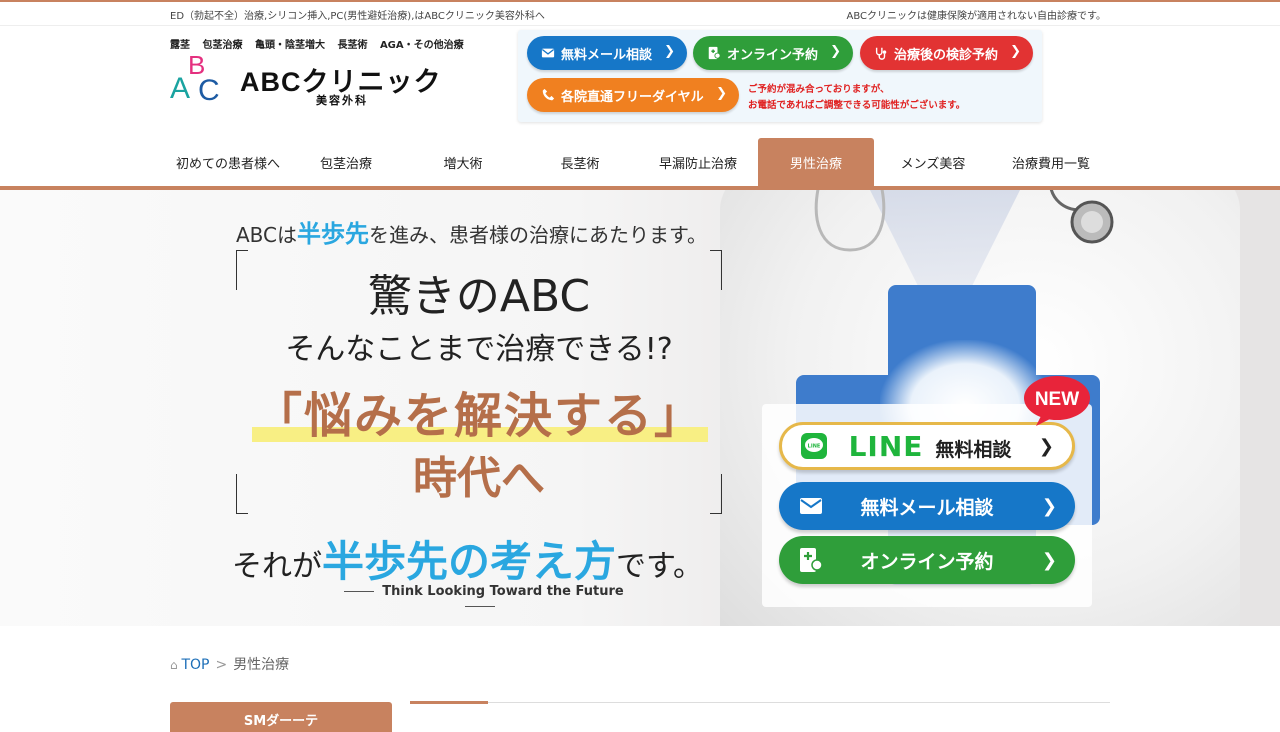  Describe the element at coordinates (315, 81) in the screenshot. I see `site-logo: B A C ABCクリニック 美容外科` at that location.